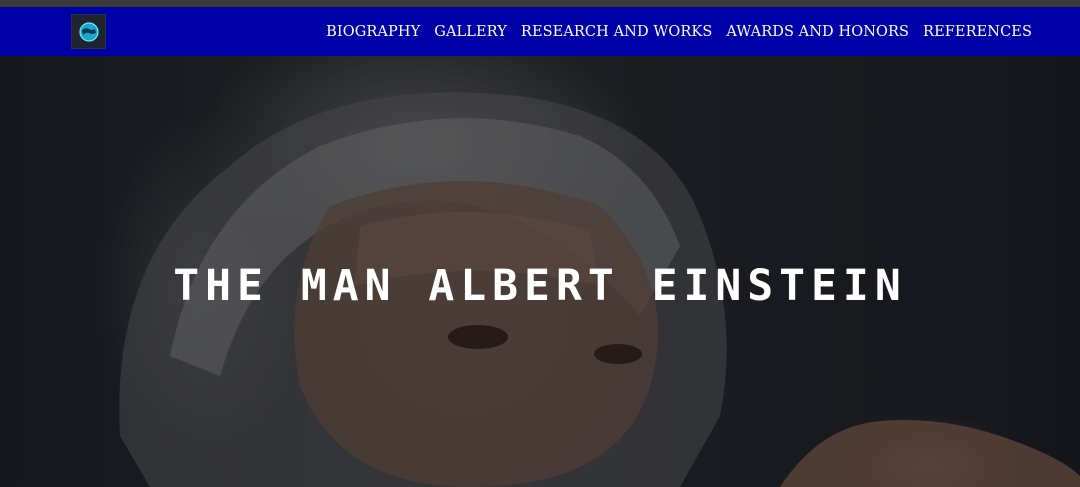  I want to click on nav-link-research-and-works: RESEARCH AND WORKS, so click(616, 32).